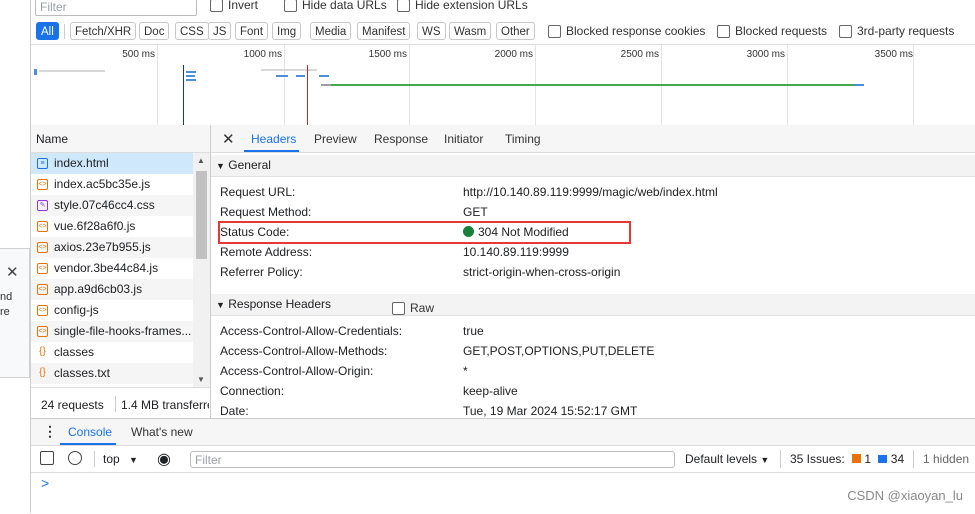  What do you see at coordinates (431, 31) in the screenshot?
I see `chip-ws: WS` at bounding box center [431, 31].